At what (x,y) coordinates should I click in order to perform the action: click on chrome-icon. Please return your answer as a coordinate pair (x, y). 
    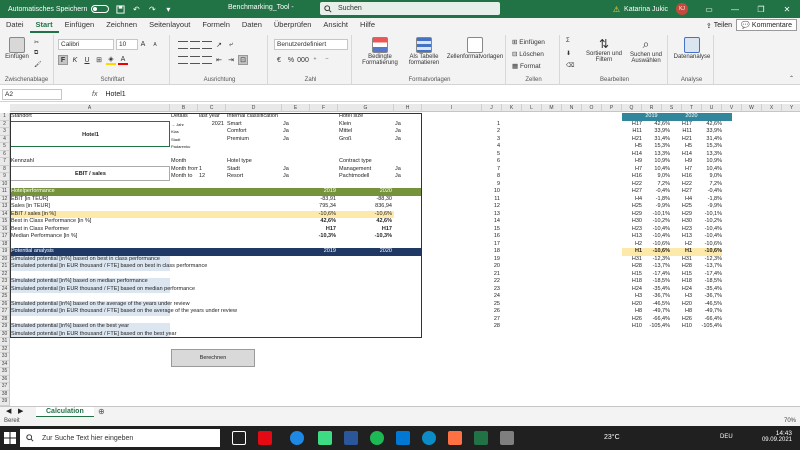
    Looking at the image, I should click on (297, 438).